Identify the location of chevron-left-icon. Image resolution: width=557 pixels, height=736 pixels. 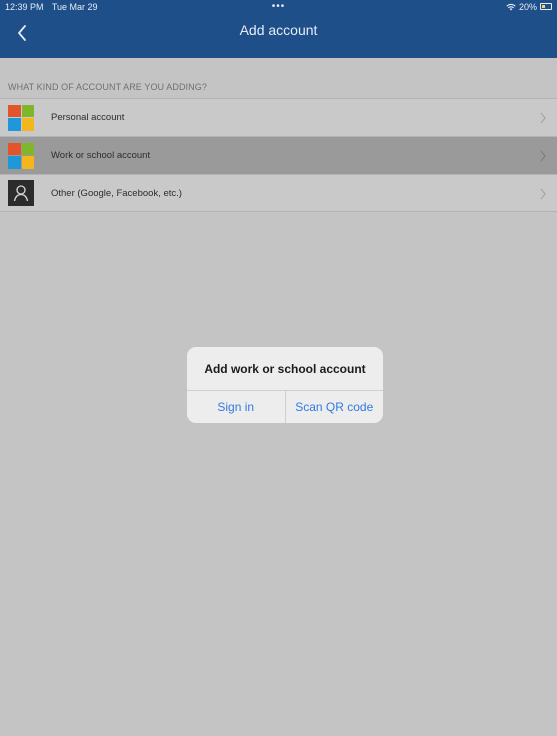
(22, 33).